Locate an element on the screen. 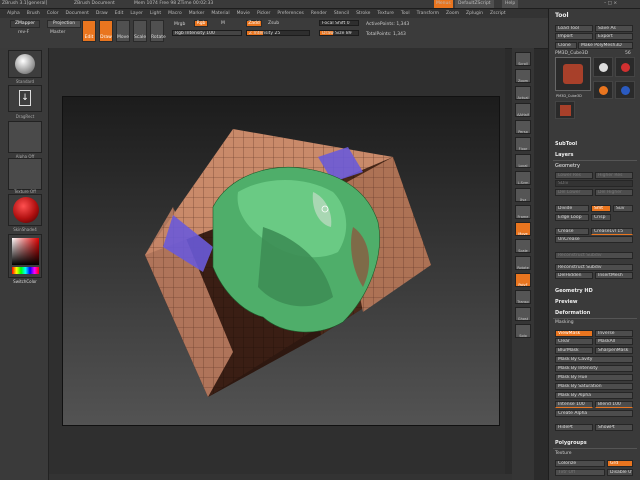  menu-render: Render is located at coordinates (319, 13).